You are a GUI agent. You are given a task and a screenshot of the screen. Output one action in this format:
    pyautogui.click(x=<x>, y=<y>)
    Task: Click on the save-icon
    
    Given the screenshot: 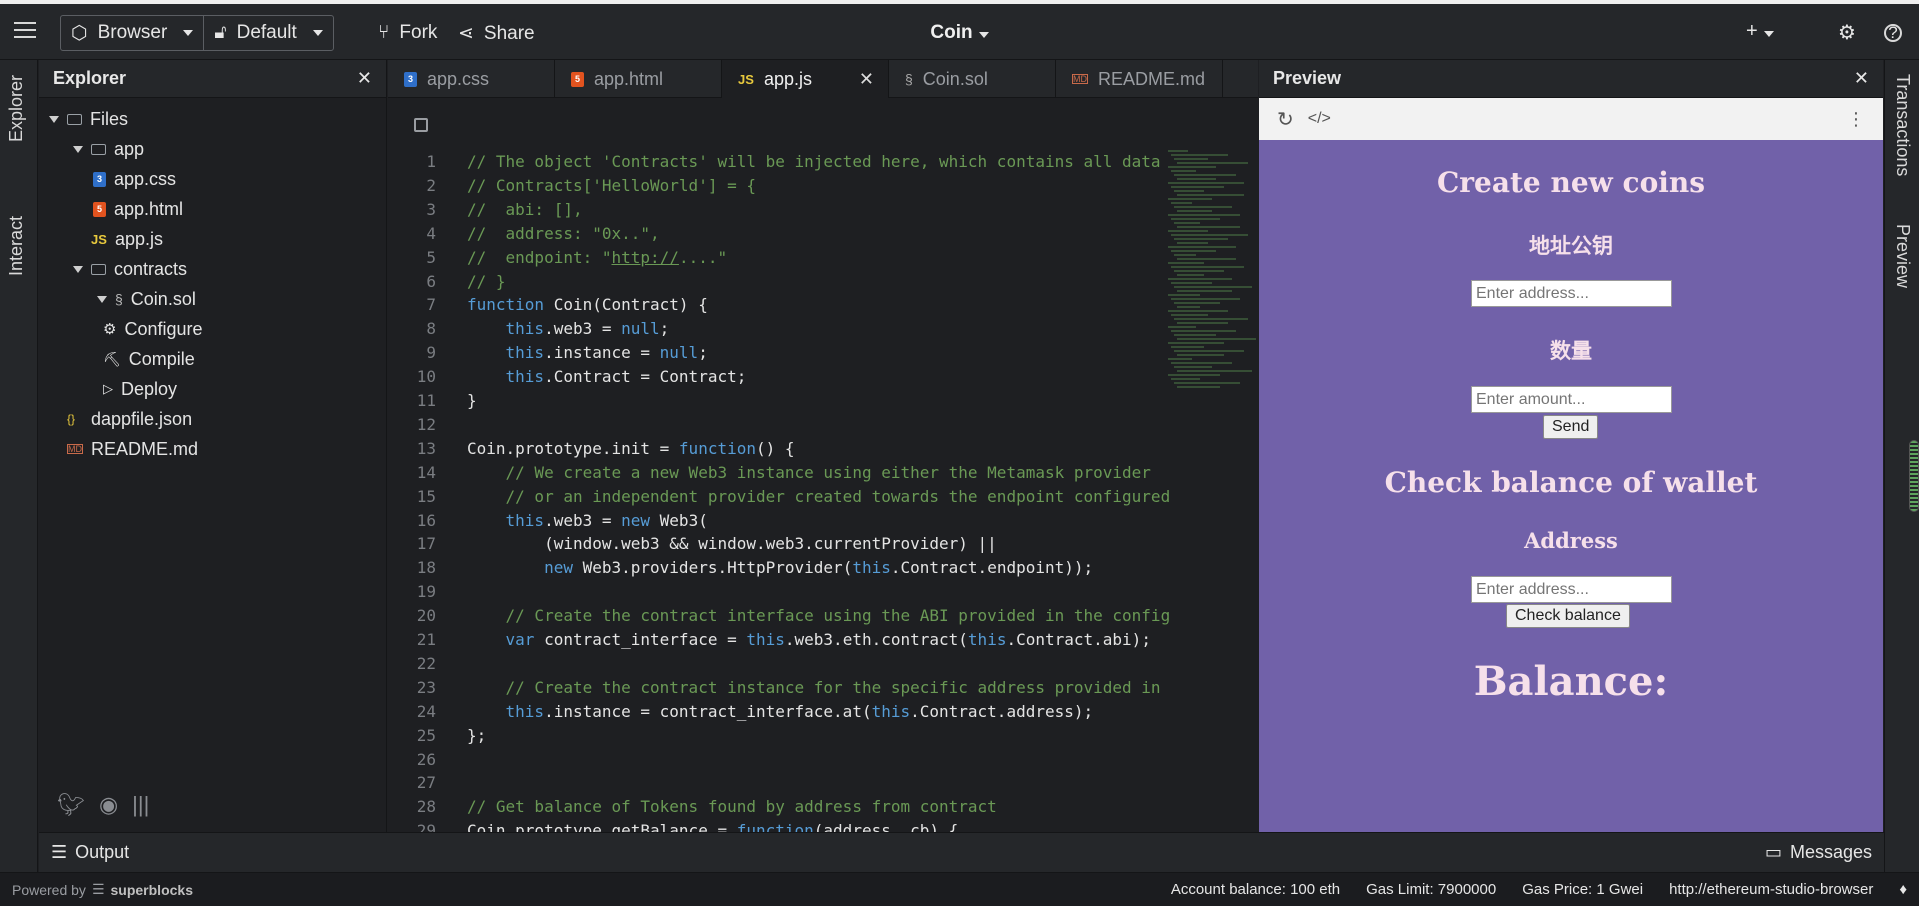 What is the action you would take?
    pyautogui.click(x=421, y=125)
    